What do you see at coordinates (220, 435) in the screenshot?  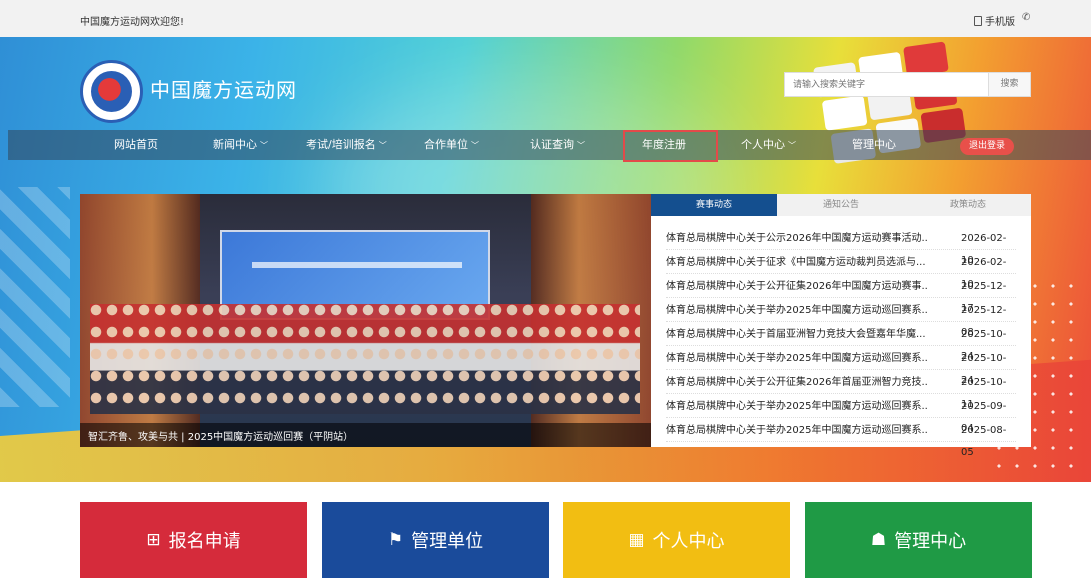 I see `slide-caption: 智汇齐鲁、攻美与共 | 2025中国魔方运动巡回赛（平阴站）` at bounding box center [220, 435].